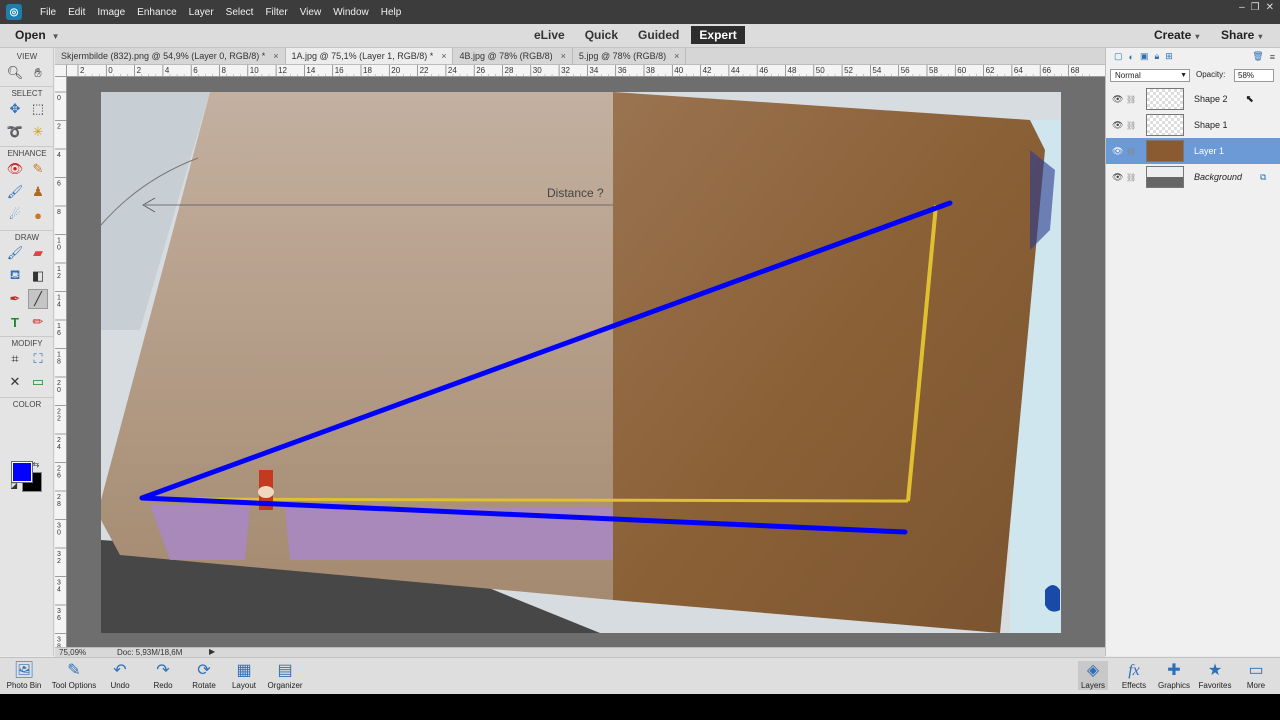  What do you see at coordinates (22, 472) in the screenshot?
I see `foreground-color-swatch` at bounding box center [22, 472].